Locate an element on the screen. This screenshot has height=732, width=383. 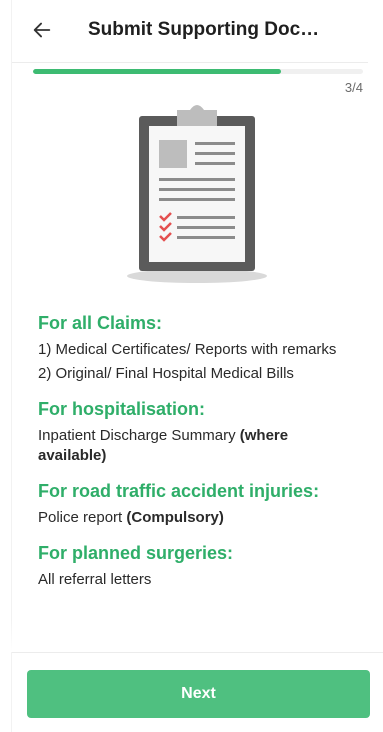
section-heading: For hospitalisation: is located at coordinates (122, 409).